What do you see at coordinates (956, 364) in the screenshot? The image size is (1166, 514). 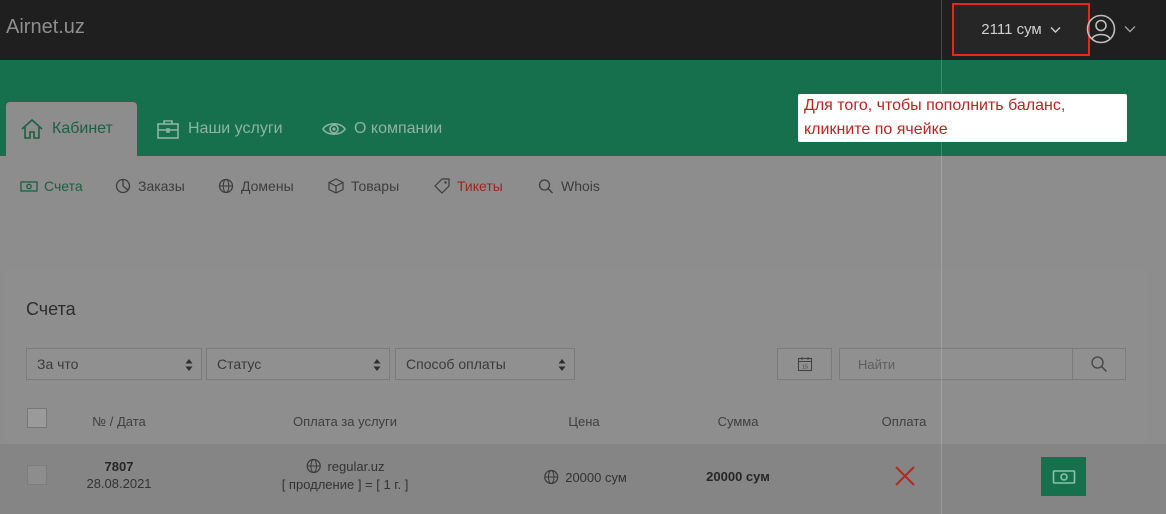 I see `search-input` at bounding box center [956, 364].